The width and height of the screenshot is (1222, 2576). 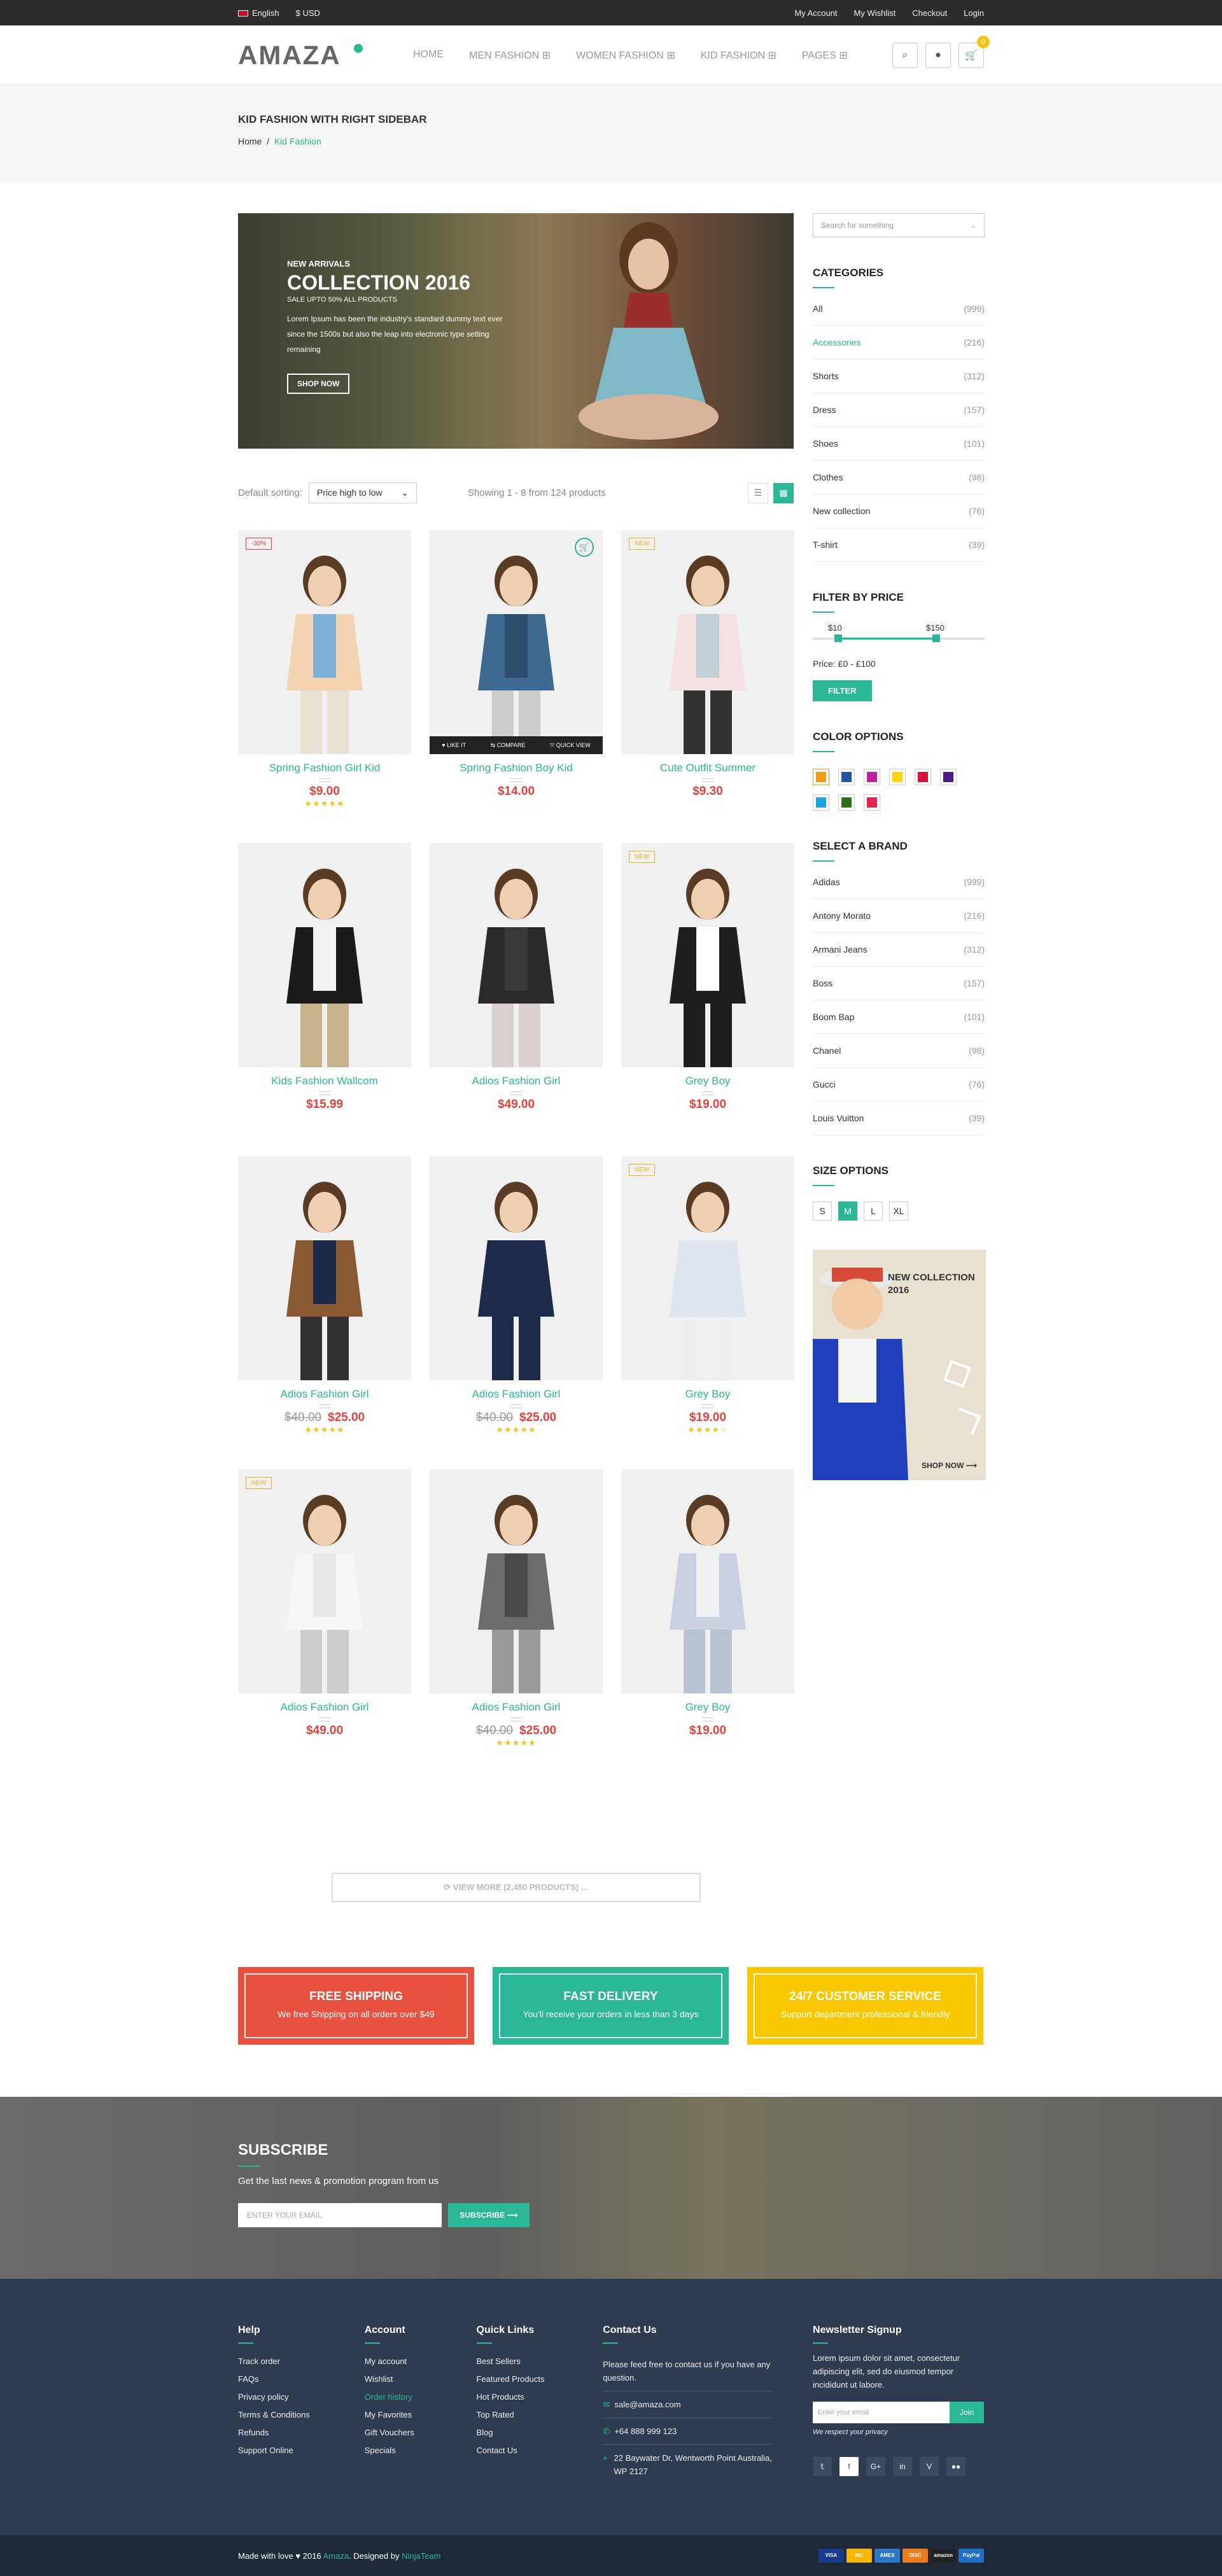 I want to click on product-image: -30%, so click(x=324, y=642).